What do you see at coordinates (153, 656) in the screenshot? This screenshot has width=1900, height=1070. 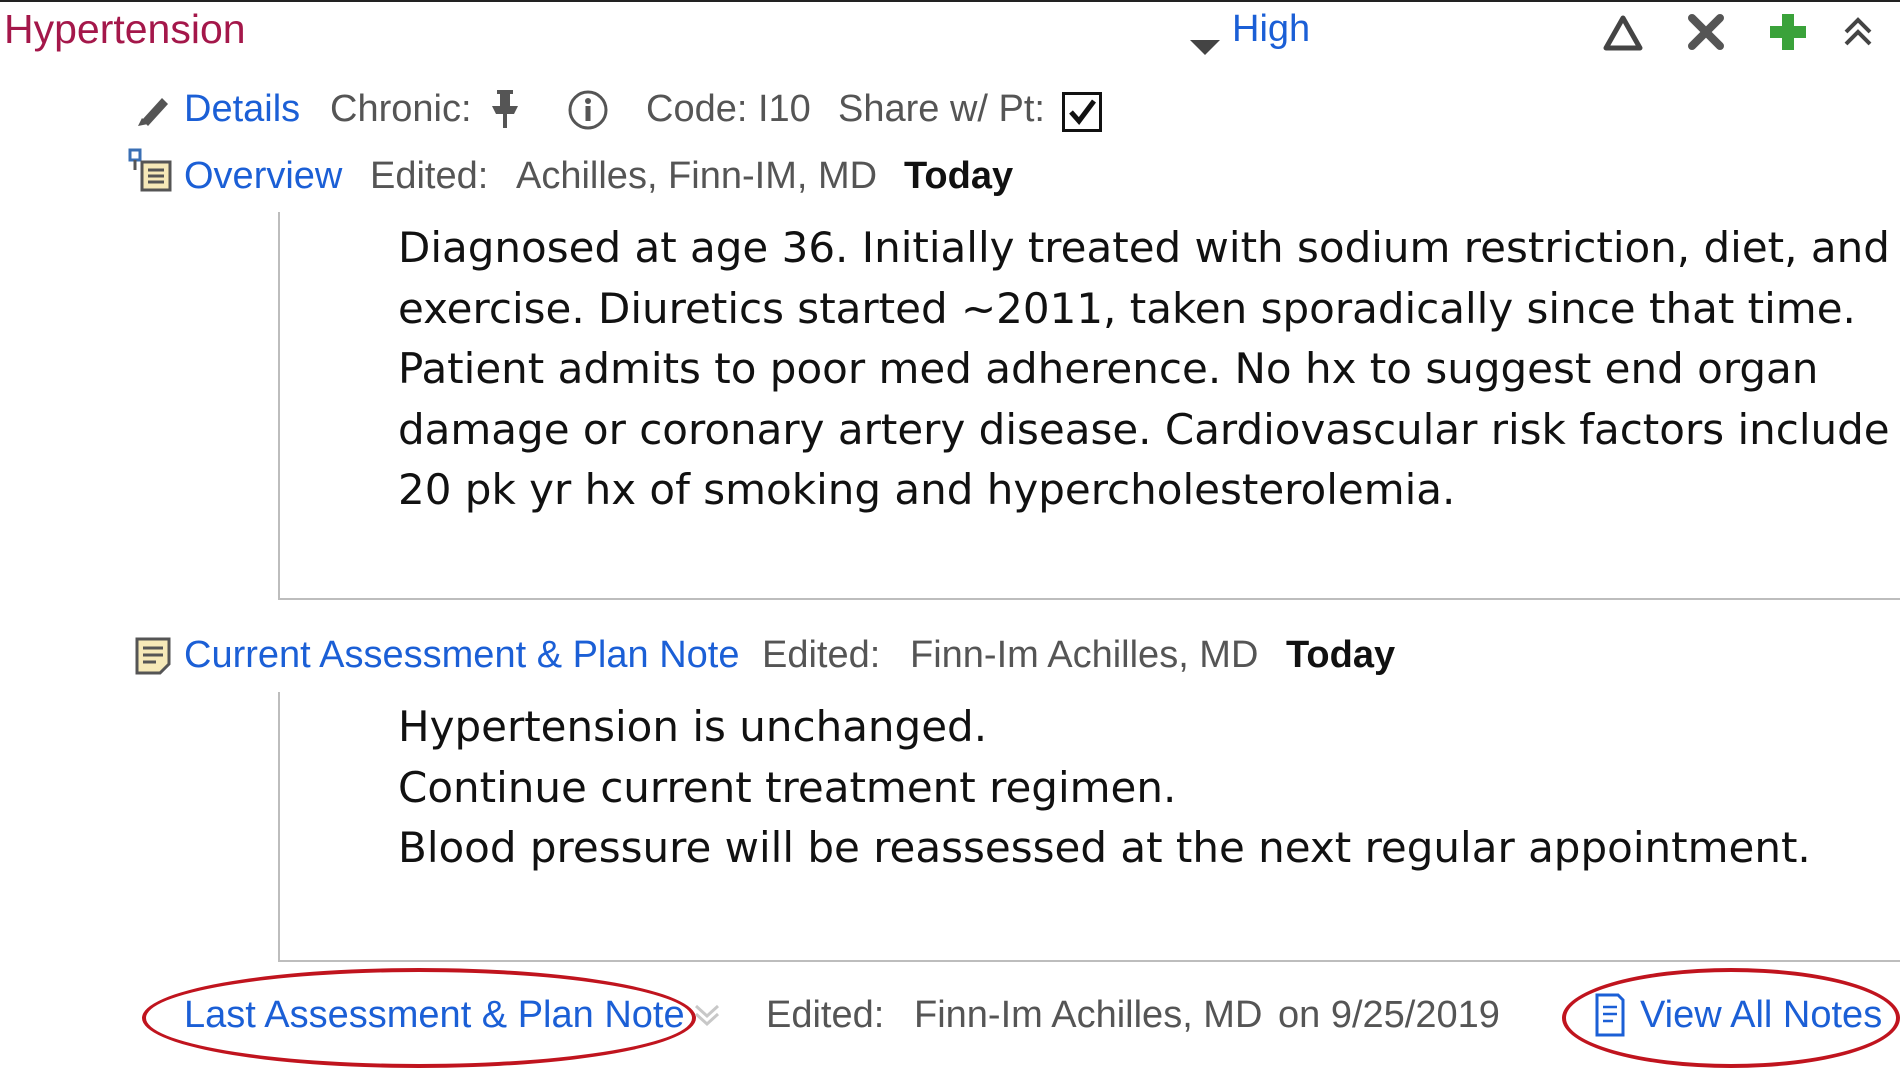 I see `note-icon` at bounding box center [153, 656].